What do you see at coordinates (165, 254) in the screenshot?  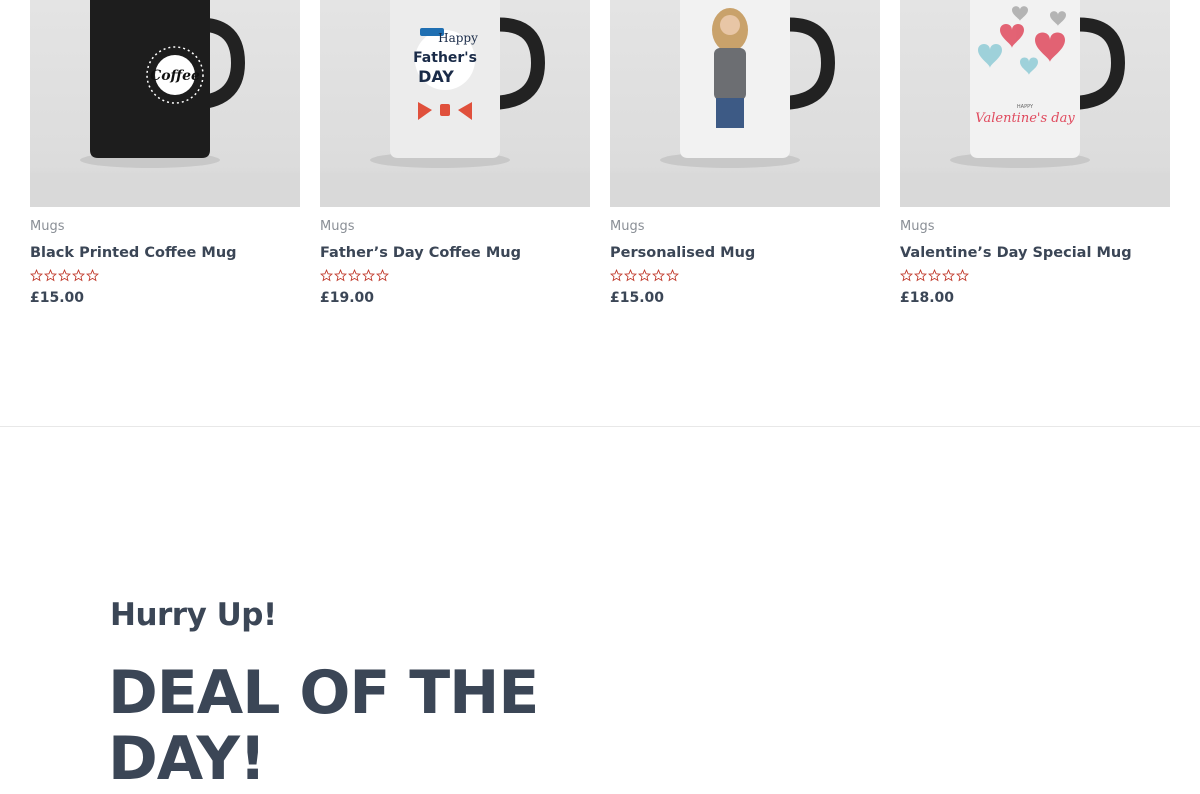 I see `product-title: Black Printed Coffee Mug` at bounding box center [165, 254].